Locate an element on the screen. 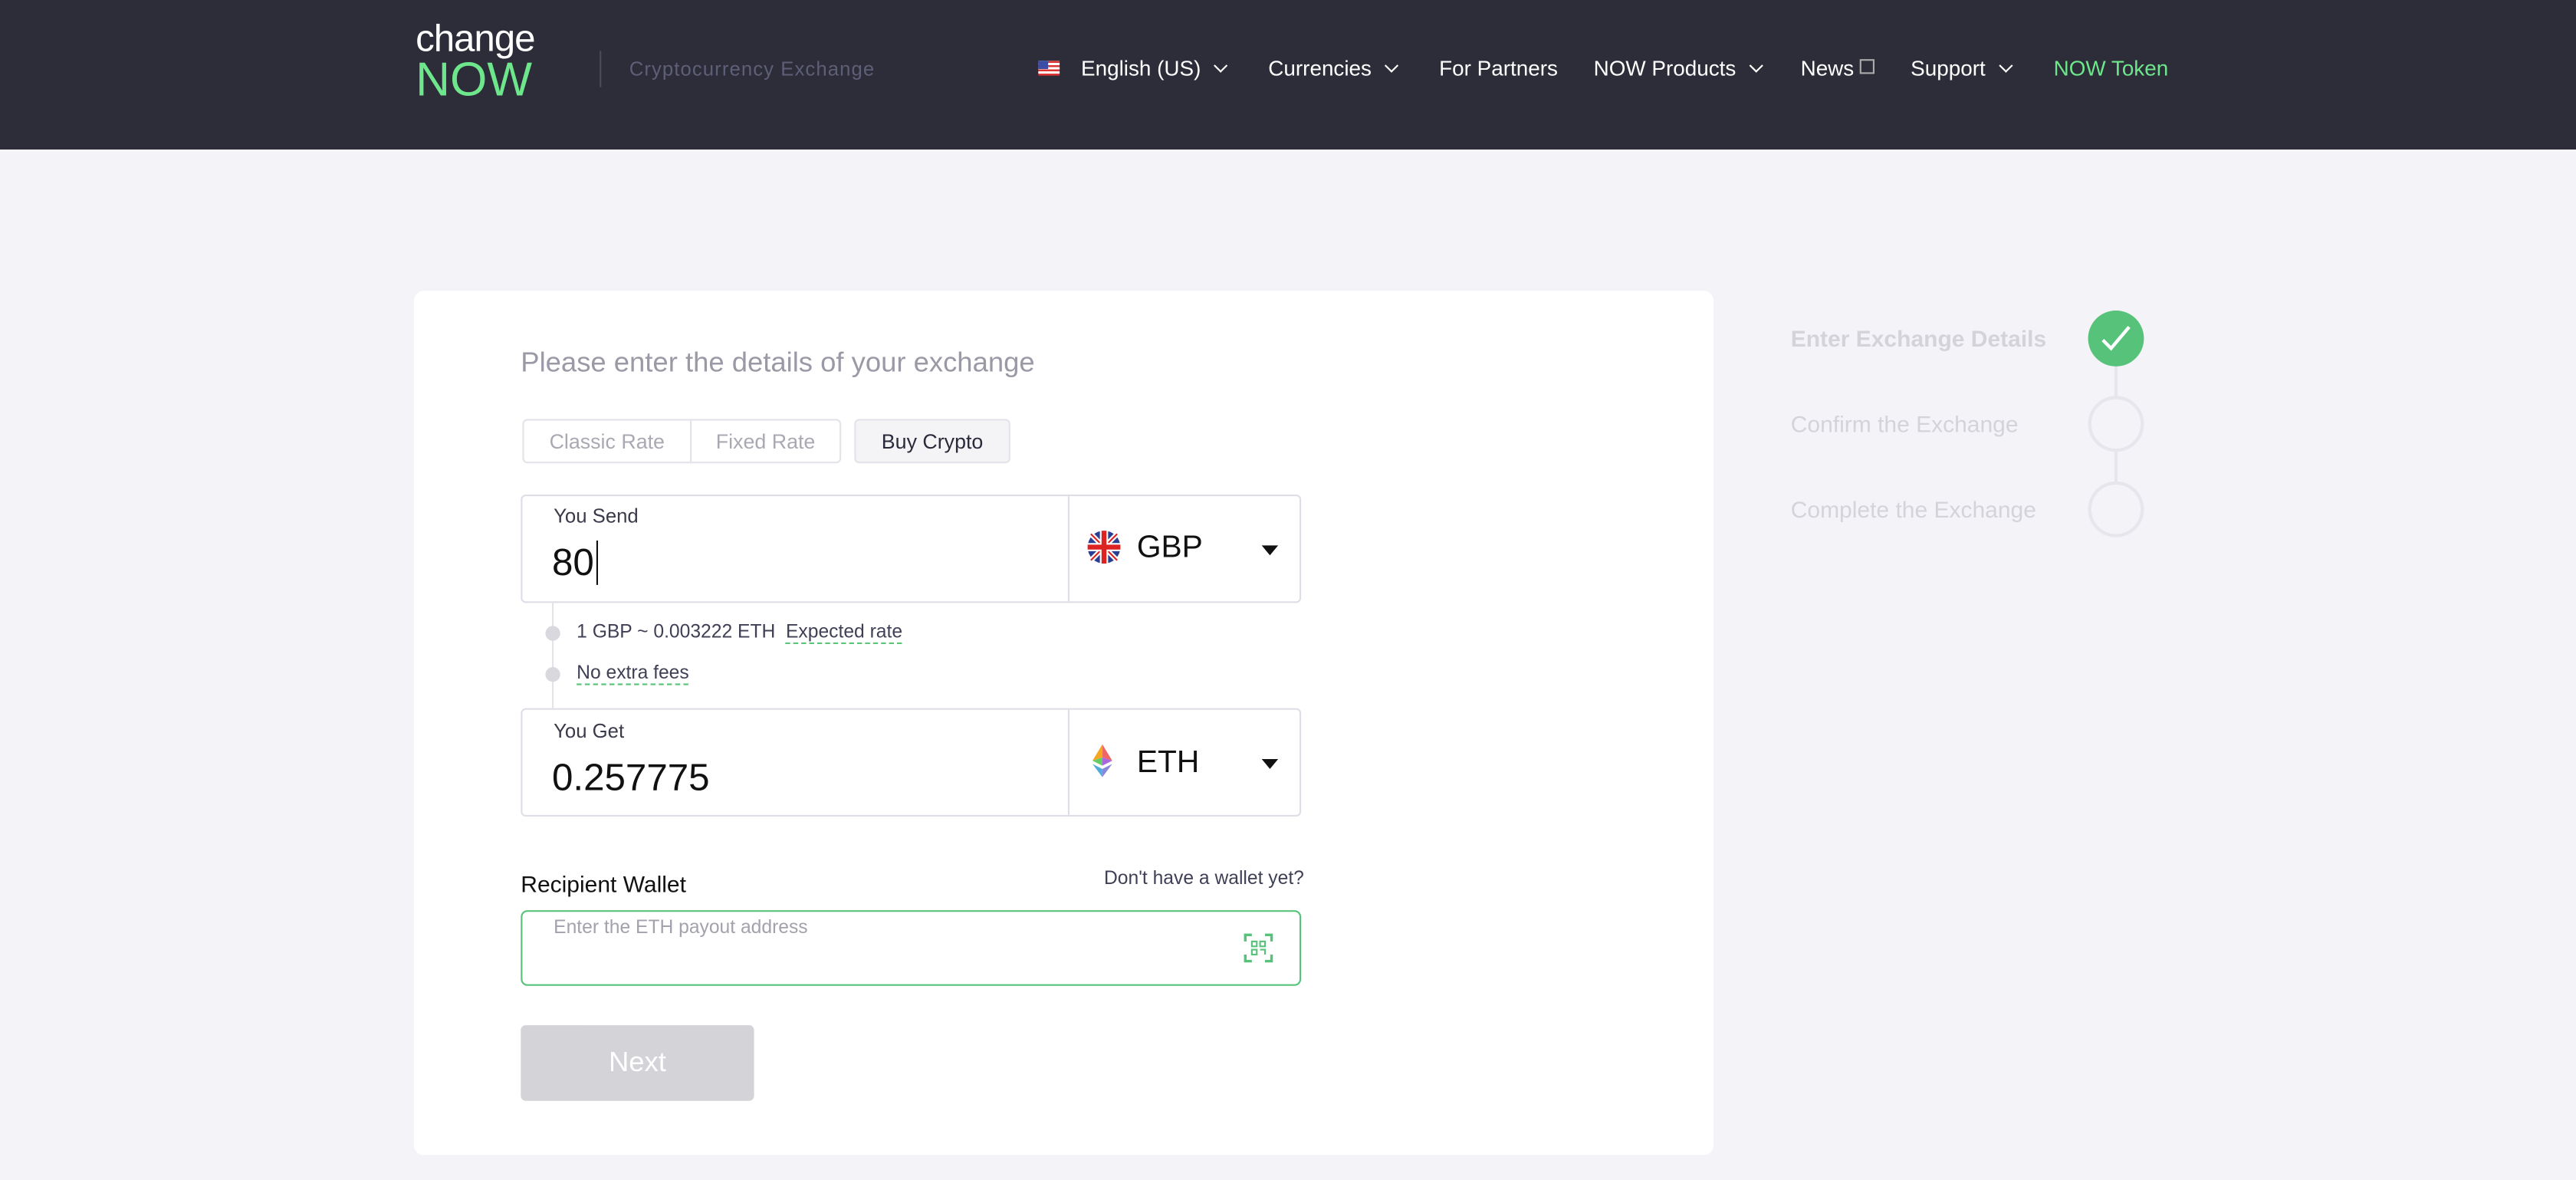  tagline: Cryptocurrency Exchange is located at coordinates (752, 69).